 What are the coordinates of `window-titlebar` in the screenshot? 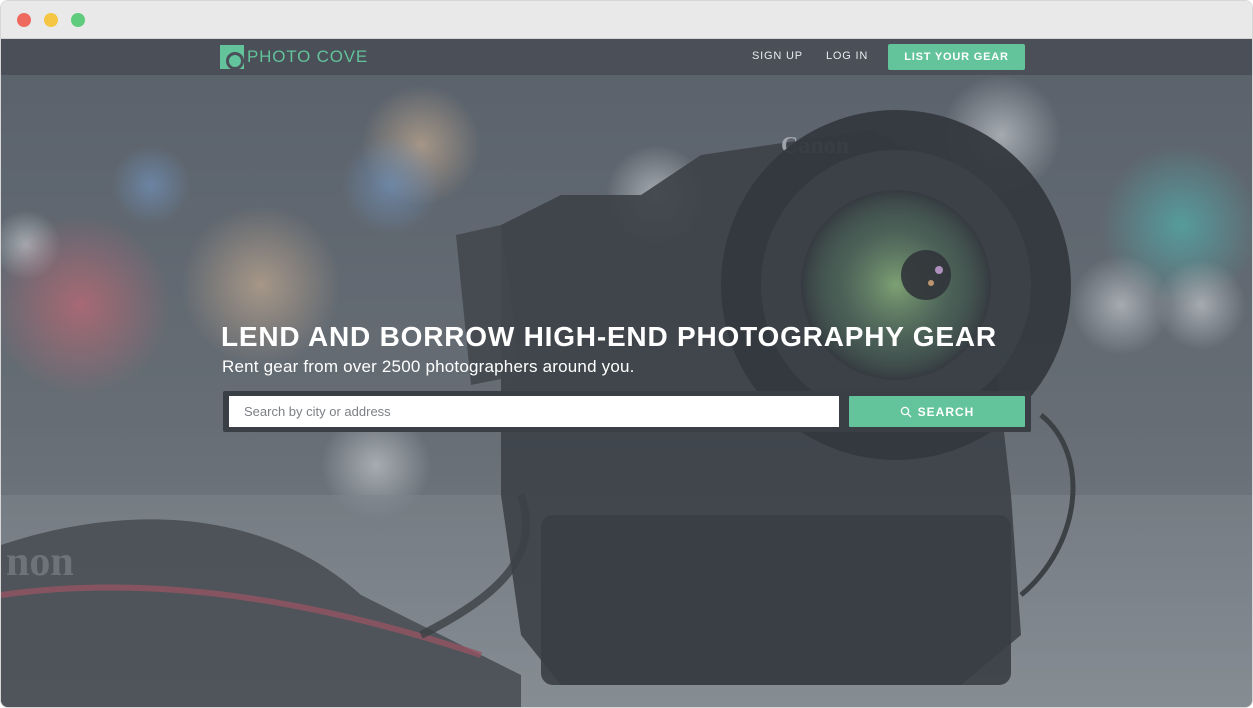 It's located at (626, 20).